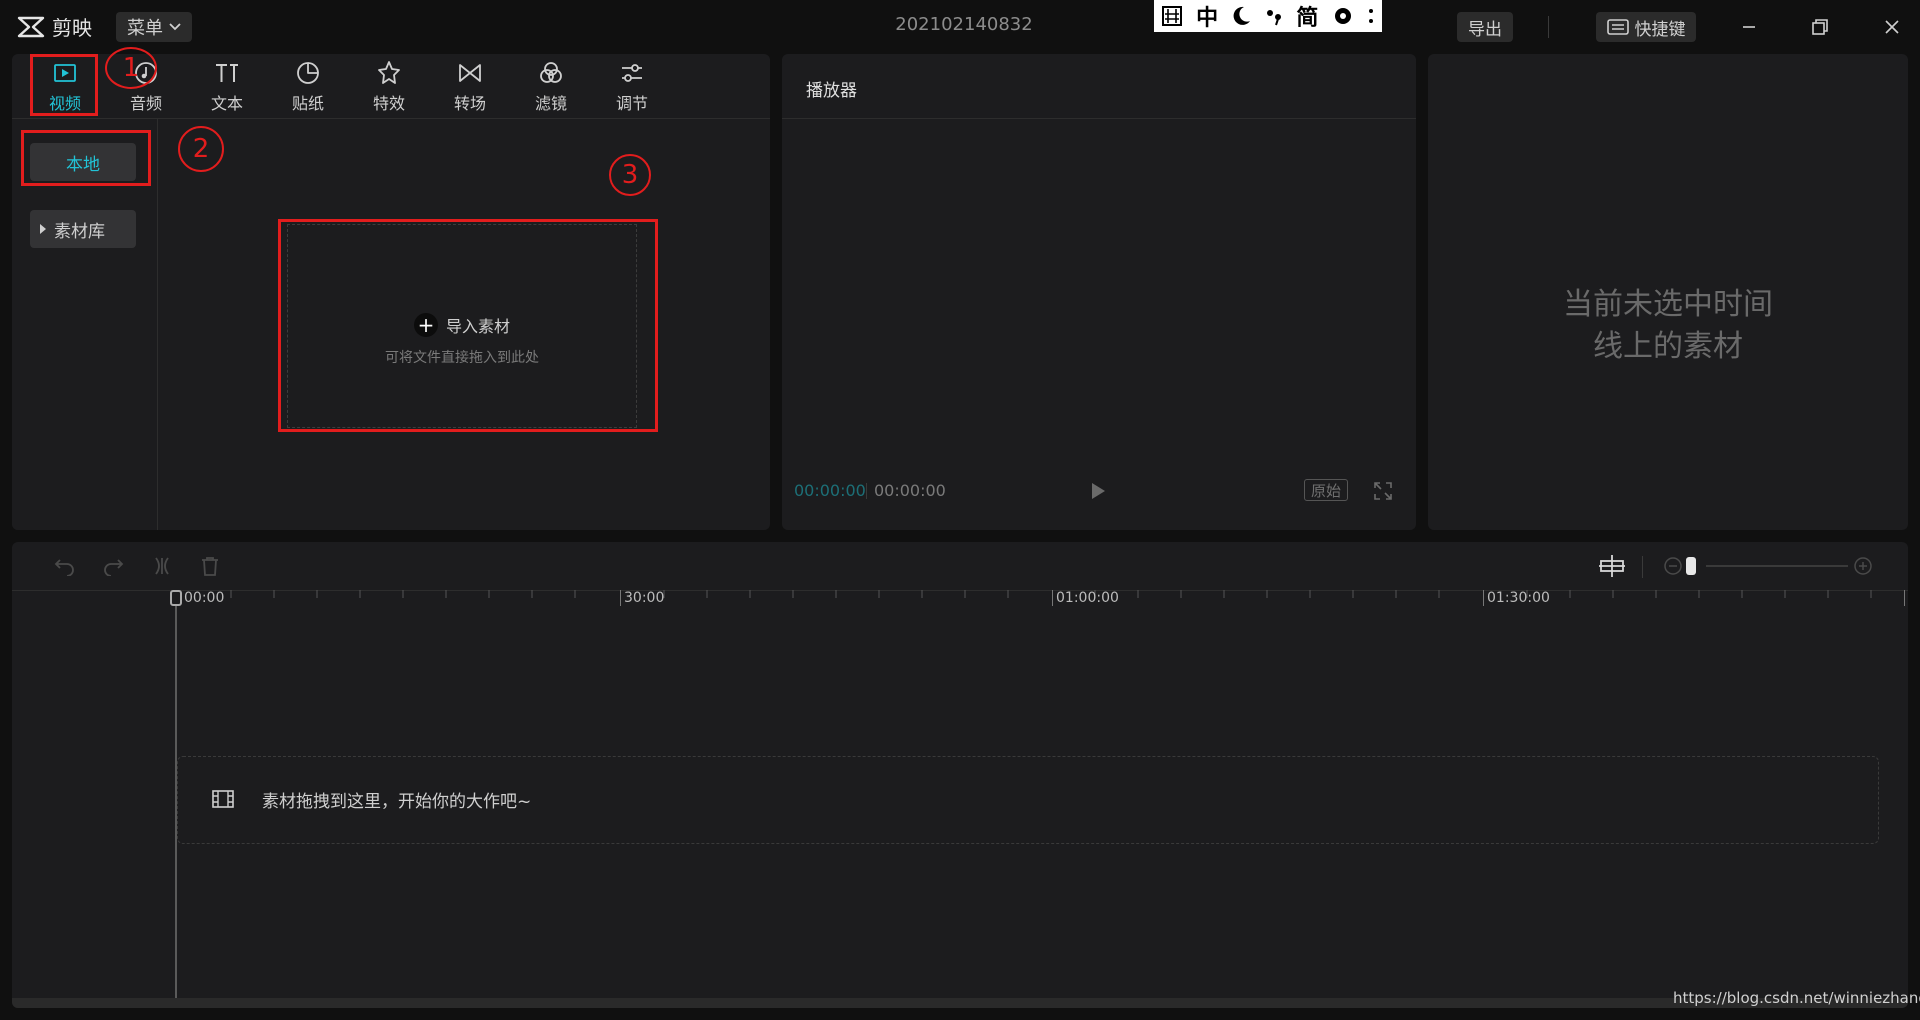 The width and height of the screenshot is (1920, 1020). Describe the element at coordinates (1642, 567) in the screenshot. I see `toolbar-divider` at that location.